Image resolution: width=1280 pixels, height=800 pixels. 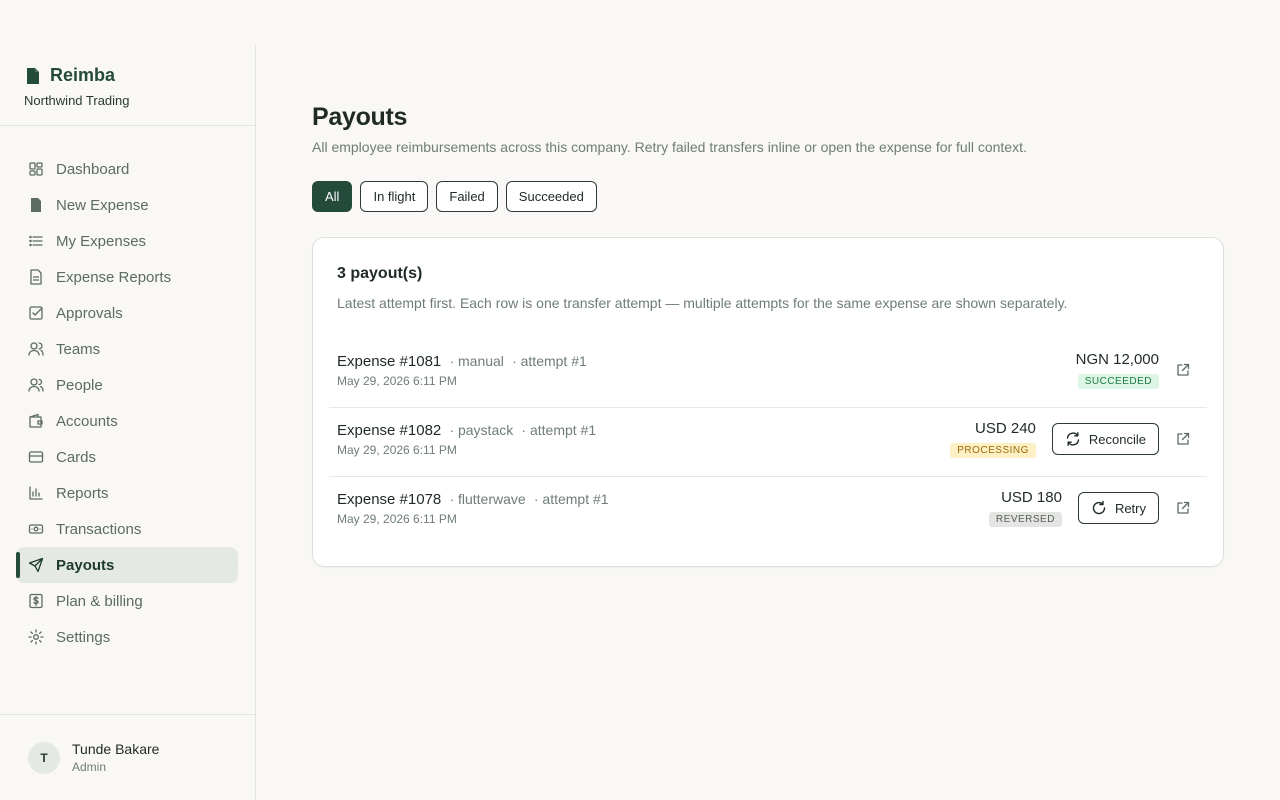 I want to click on filter-all: All, so click(x=332, y=196).